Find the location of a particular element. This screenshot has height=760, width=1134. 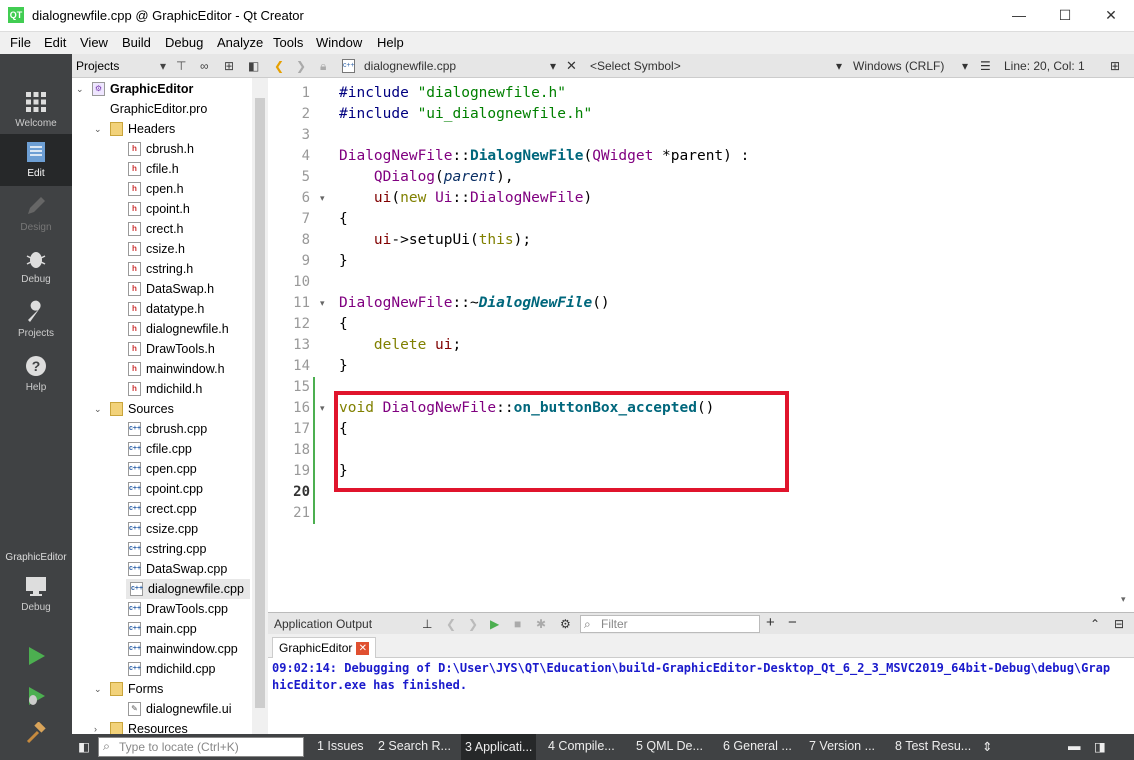

tree-item: h cbrush.h is located at coordinates (179, 149).